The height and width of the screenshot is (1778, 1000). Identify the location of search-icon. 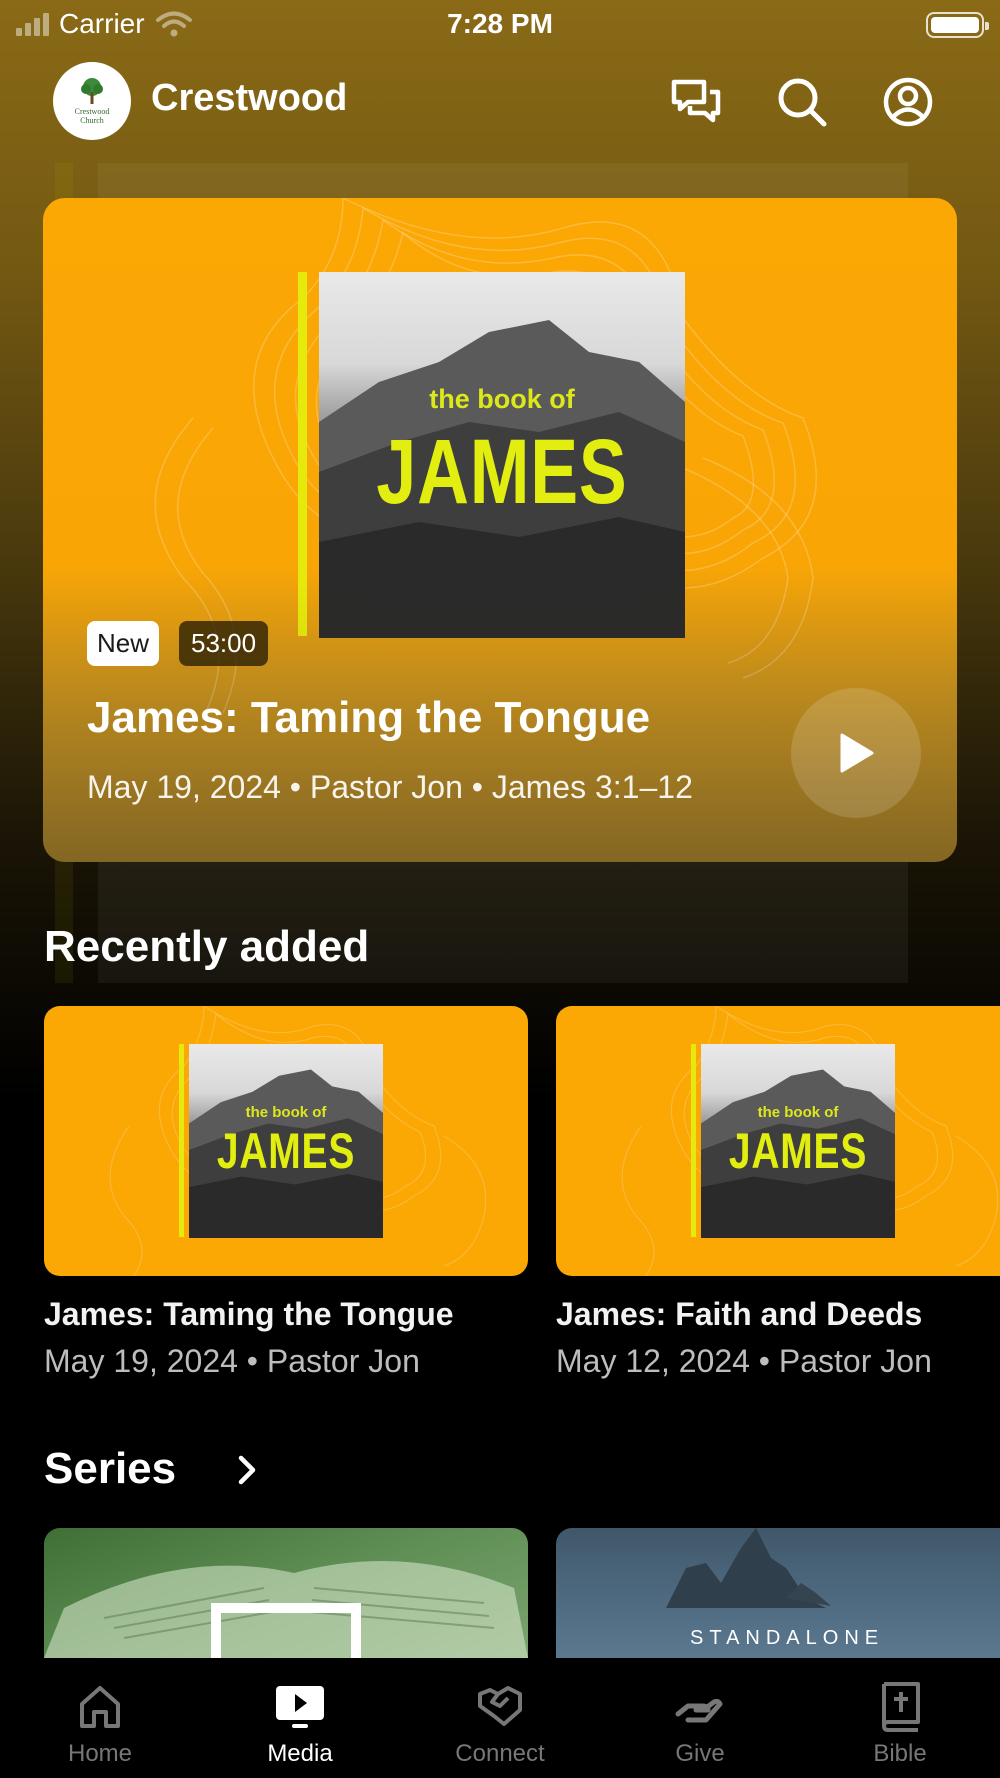
(802, 102).